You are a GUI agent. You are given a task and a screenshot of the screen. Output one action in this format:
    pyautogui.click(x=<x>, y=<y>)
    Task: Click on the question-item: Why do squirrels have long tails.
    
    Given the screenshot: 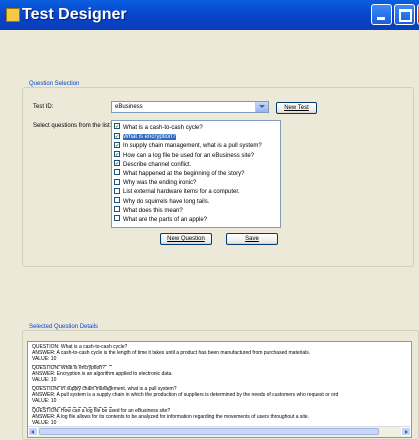 What is the action you would take?
    pyautogui.click(x=162, y=201)
    